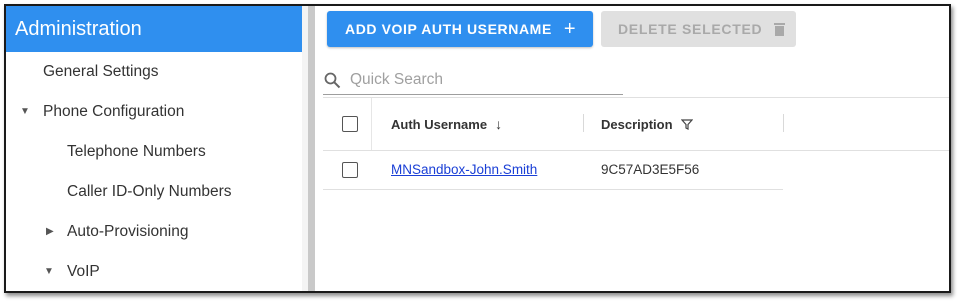 The width and height of the screenshot is (961, 302). I want to click on search-icon, so click(332, 80).